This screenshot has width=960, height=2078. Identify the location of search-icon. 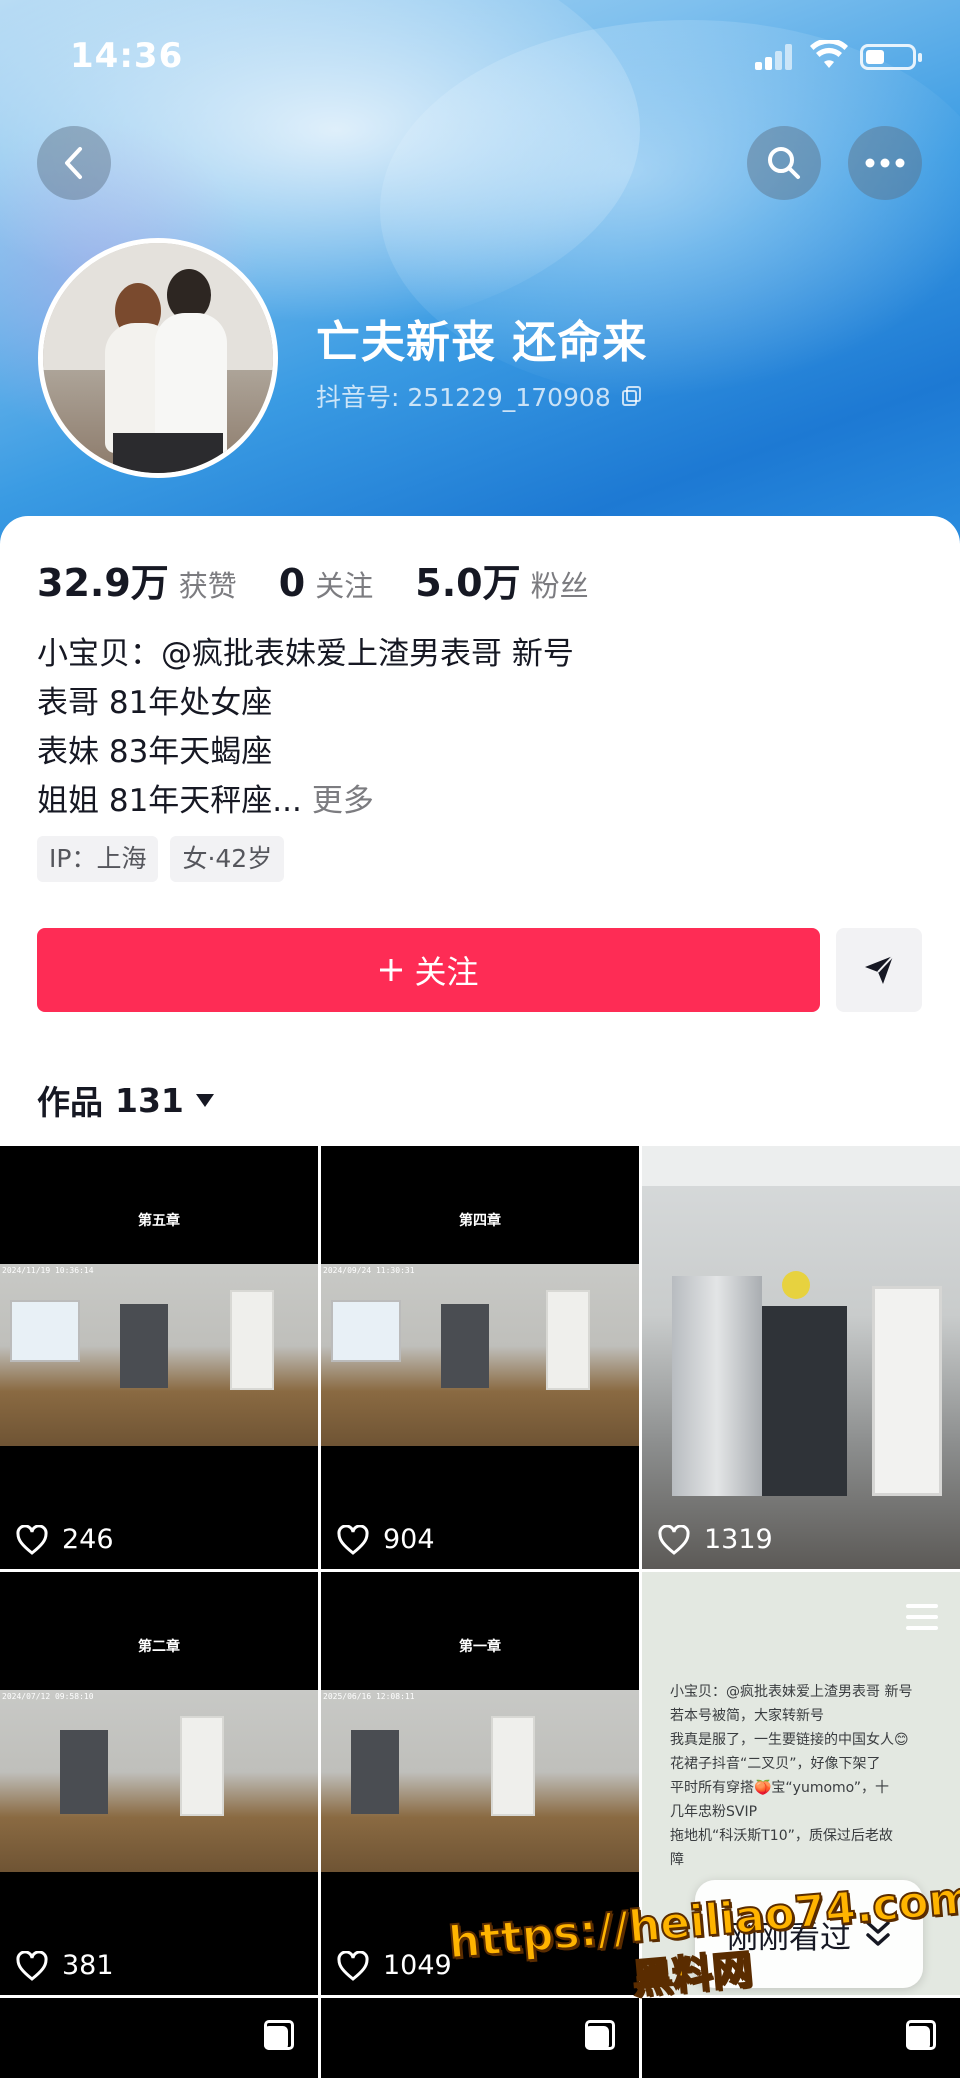
(784, 163).